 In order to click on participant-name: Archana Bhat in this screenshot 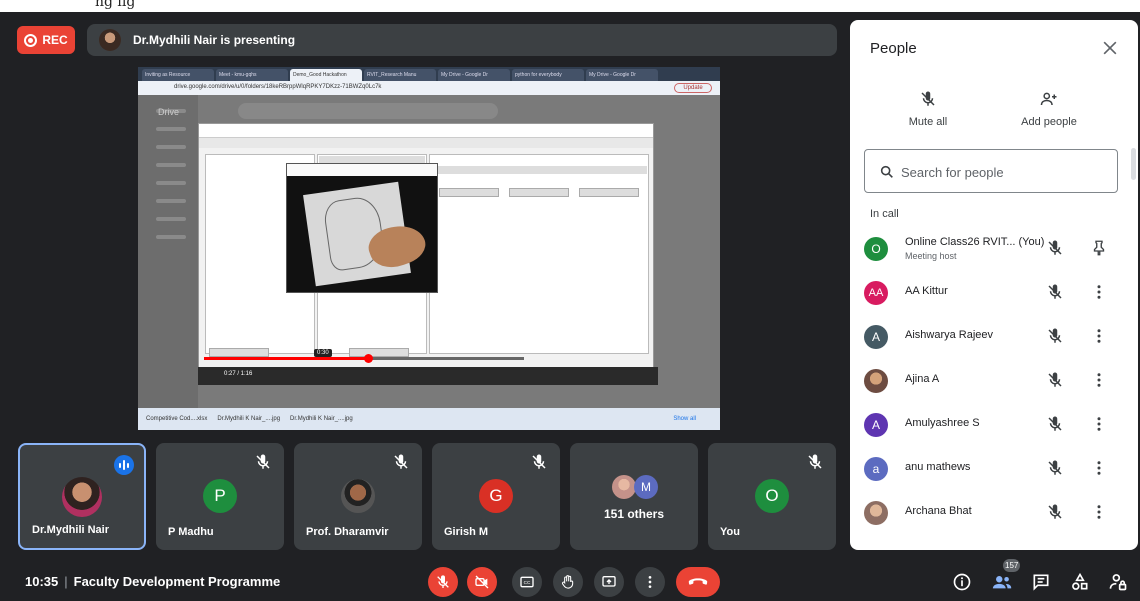, I will do `click(938, 511)`.